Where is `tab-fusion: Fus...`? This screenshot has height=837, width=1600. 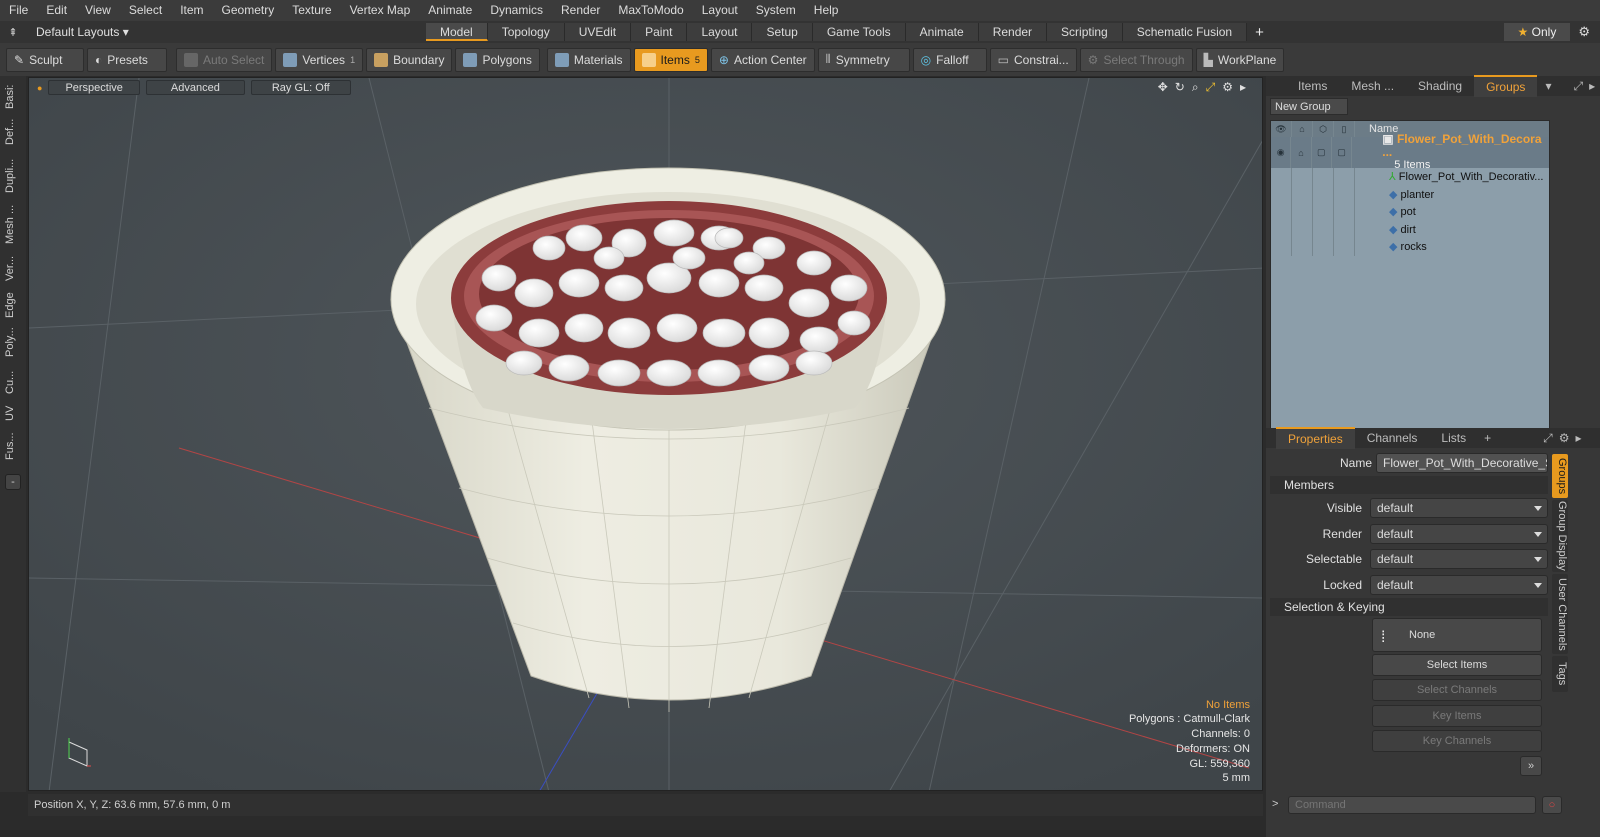
tab-fusion: Fus... is located at coordinates (13, 446).